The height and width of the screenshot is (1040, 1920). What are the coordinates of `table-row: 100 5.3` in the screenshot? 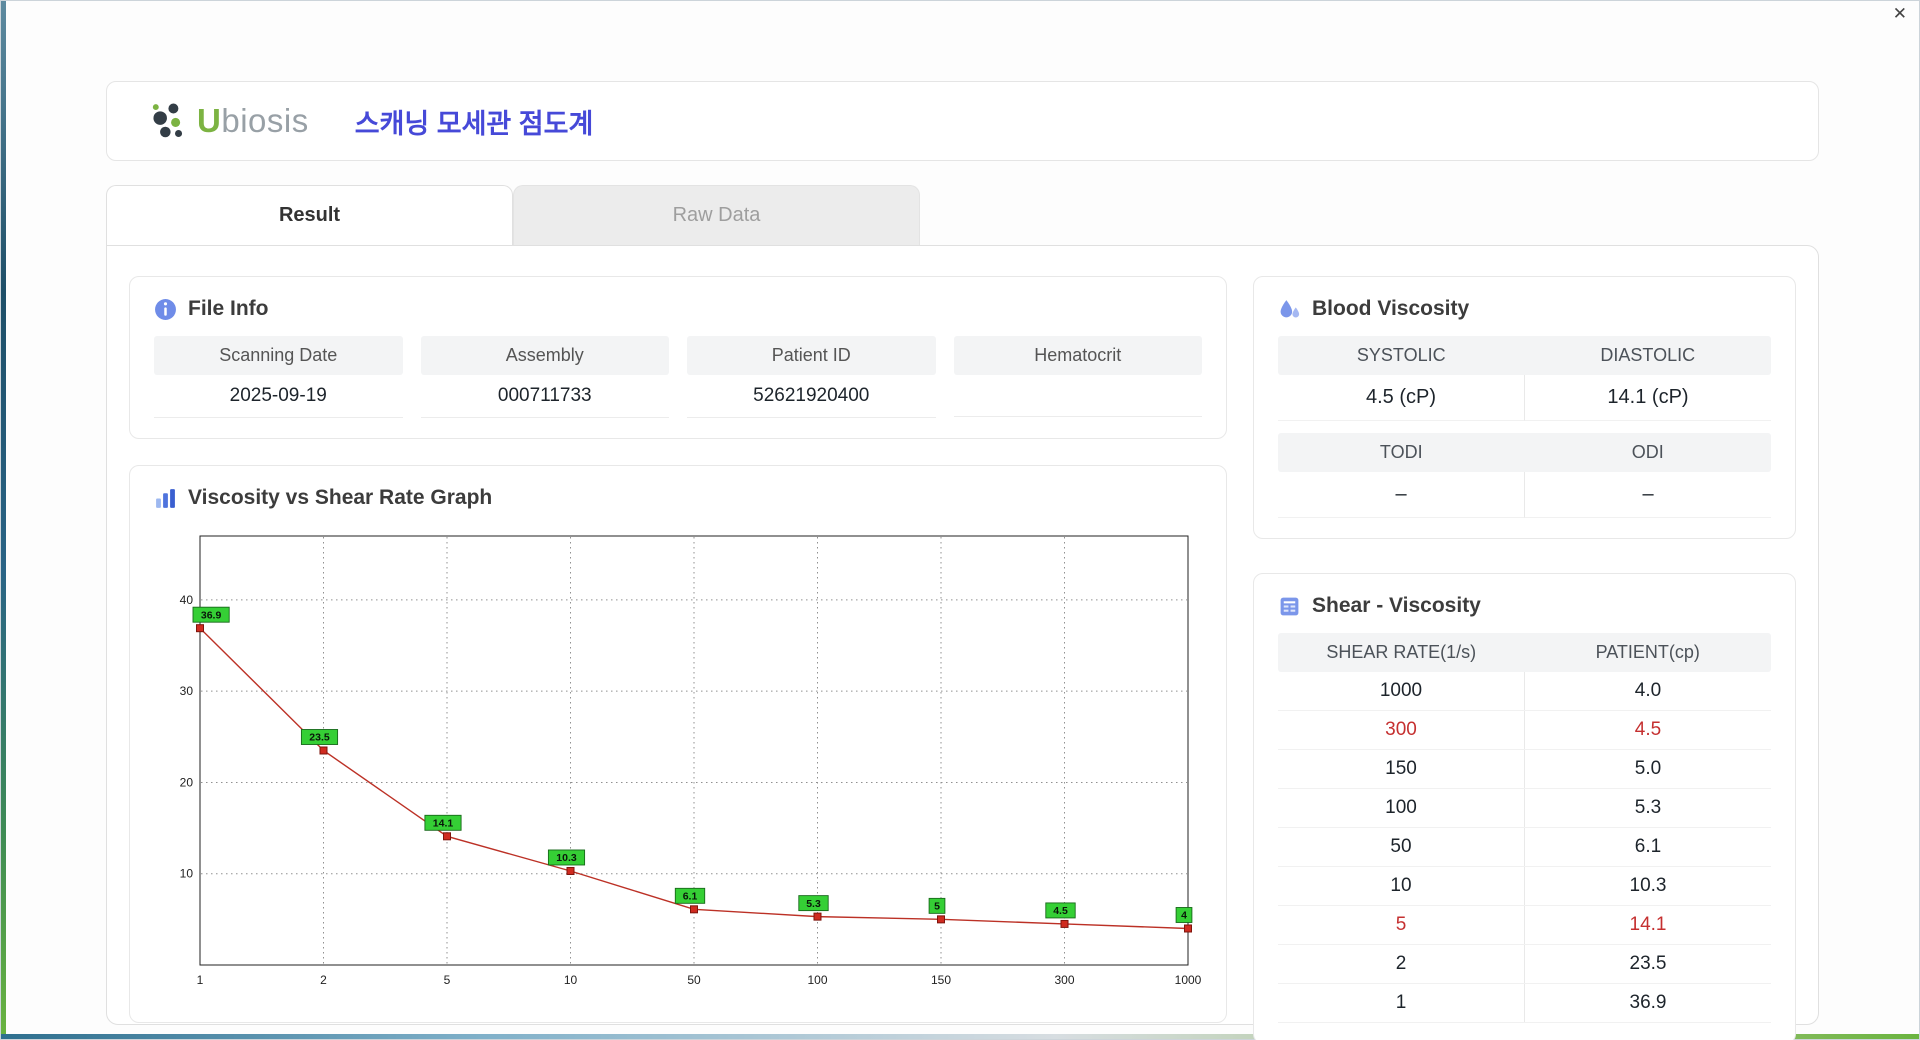 It's located at (1524, 808).